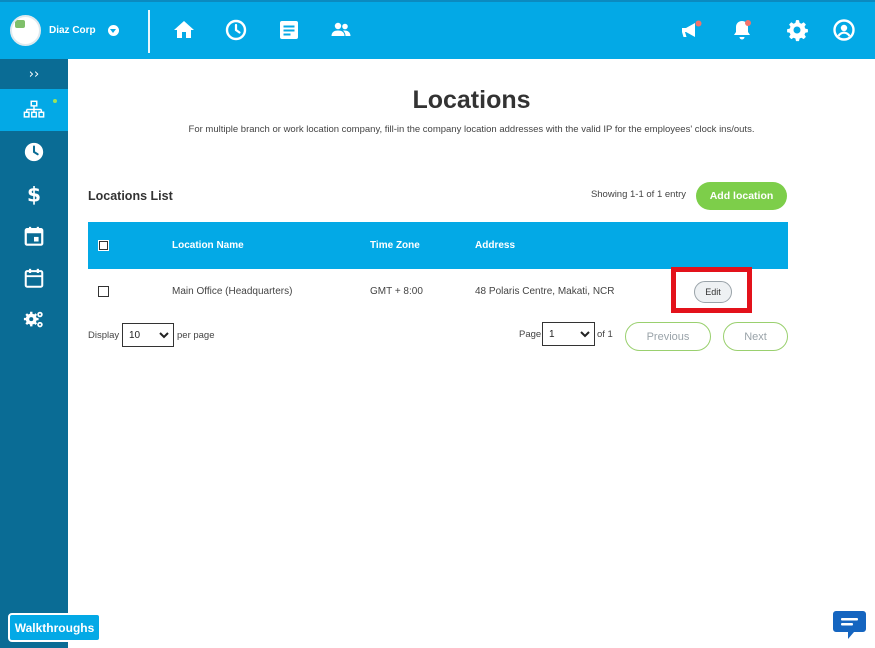 The image size is (875, 648). I want to click on list-title: Locations List, so click(130, 196).